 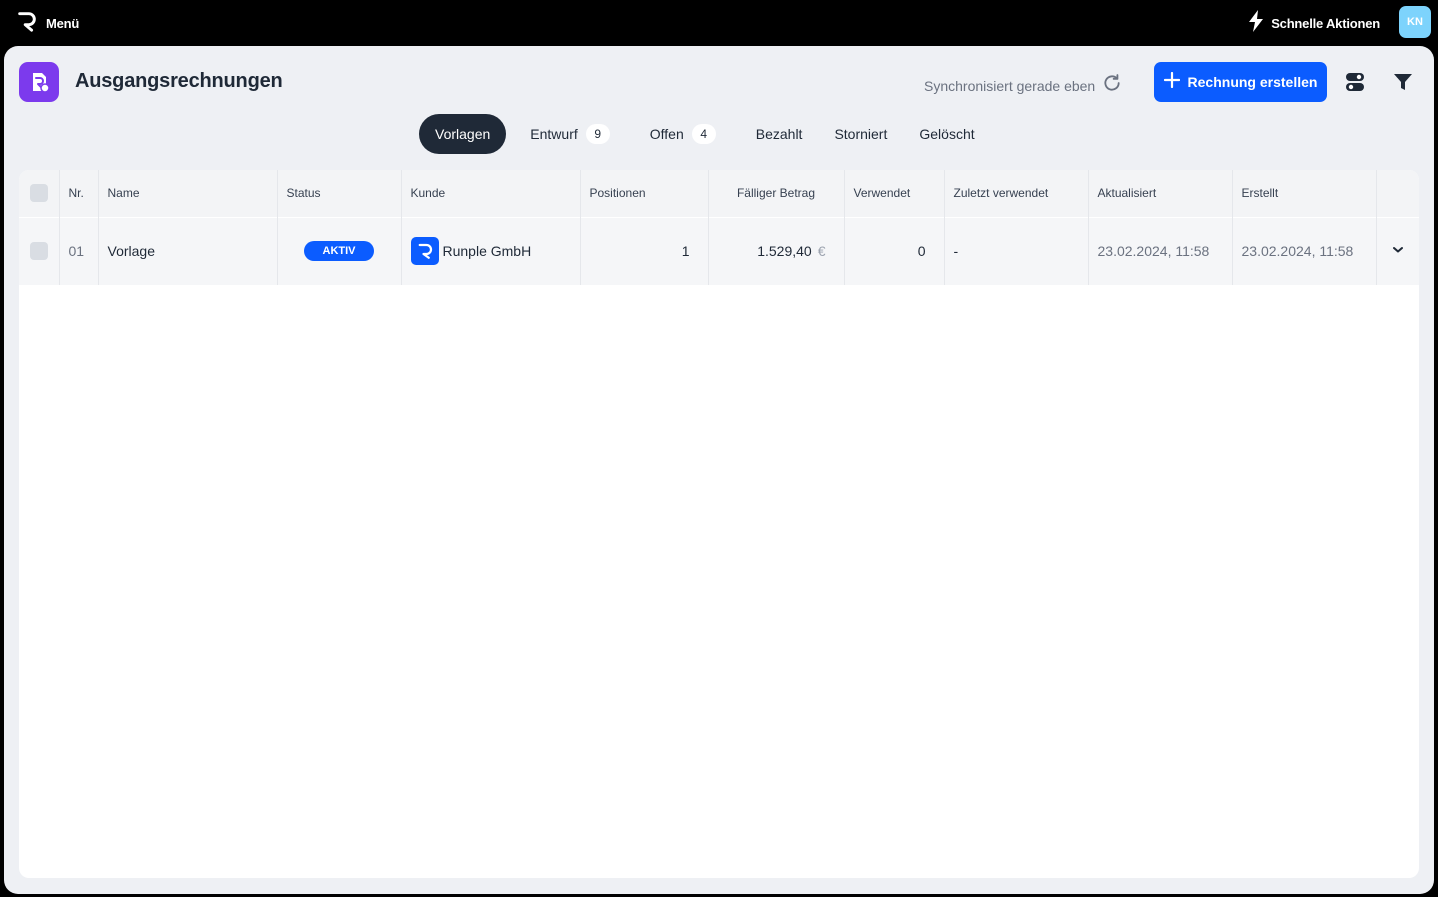 I want to click on column-header: Aktualisiert, so click(x=1160, y=193).